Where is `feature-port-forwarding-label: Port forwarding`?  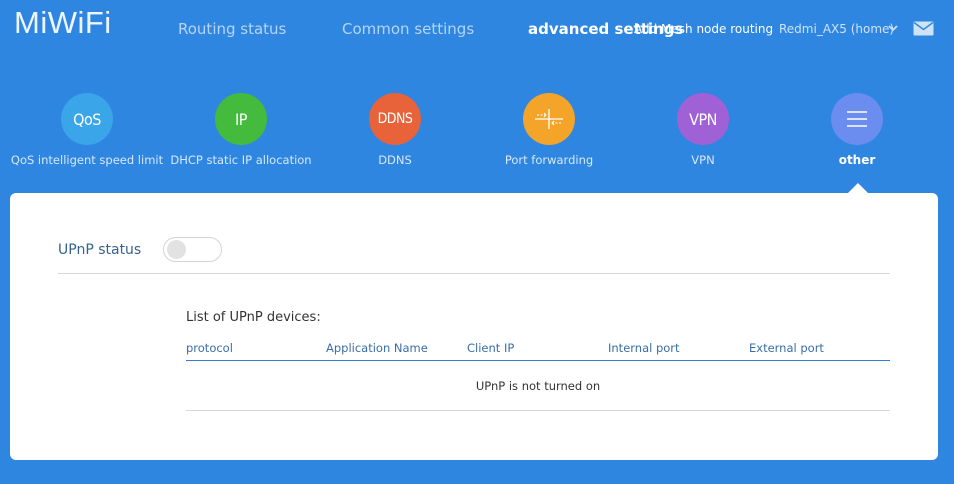
feature-port-forwarding-label: Port forwarding is located at coordinates (549, 160).